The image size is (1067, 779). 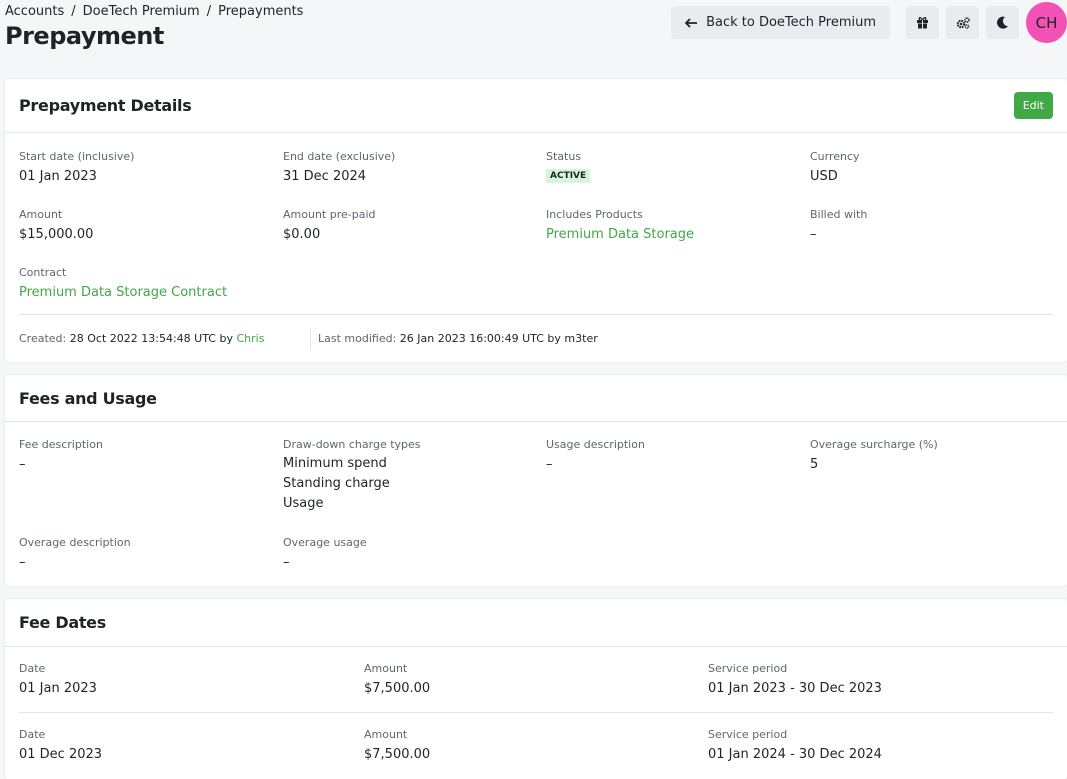 What do you see at coordinates (76, 167) in the screenshot?
I see `start-date-field: Start date (inclusive) 01 Jan 2023` at bounding box center [76, 167].